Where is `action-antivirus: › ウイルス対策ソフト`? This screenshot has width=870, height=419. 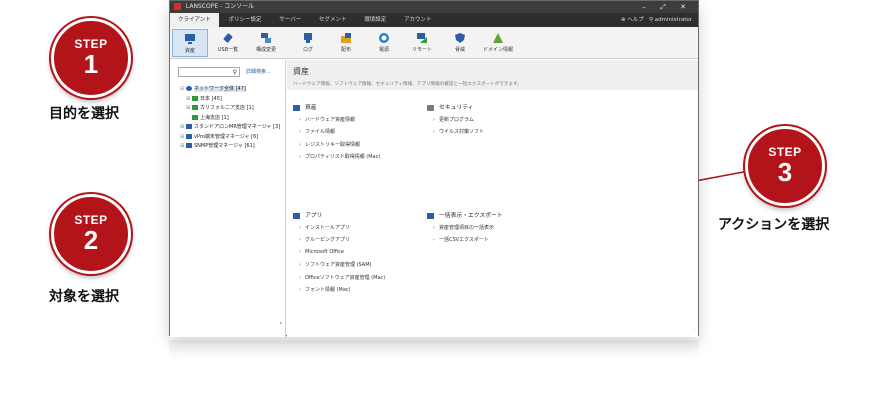 action-antivirus: › ウイルス対策ソフト is located at coordinates (455, 134).